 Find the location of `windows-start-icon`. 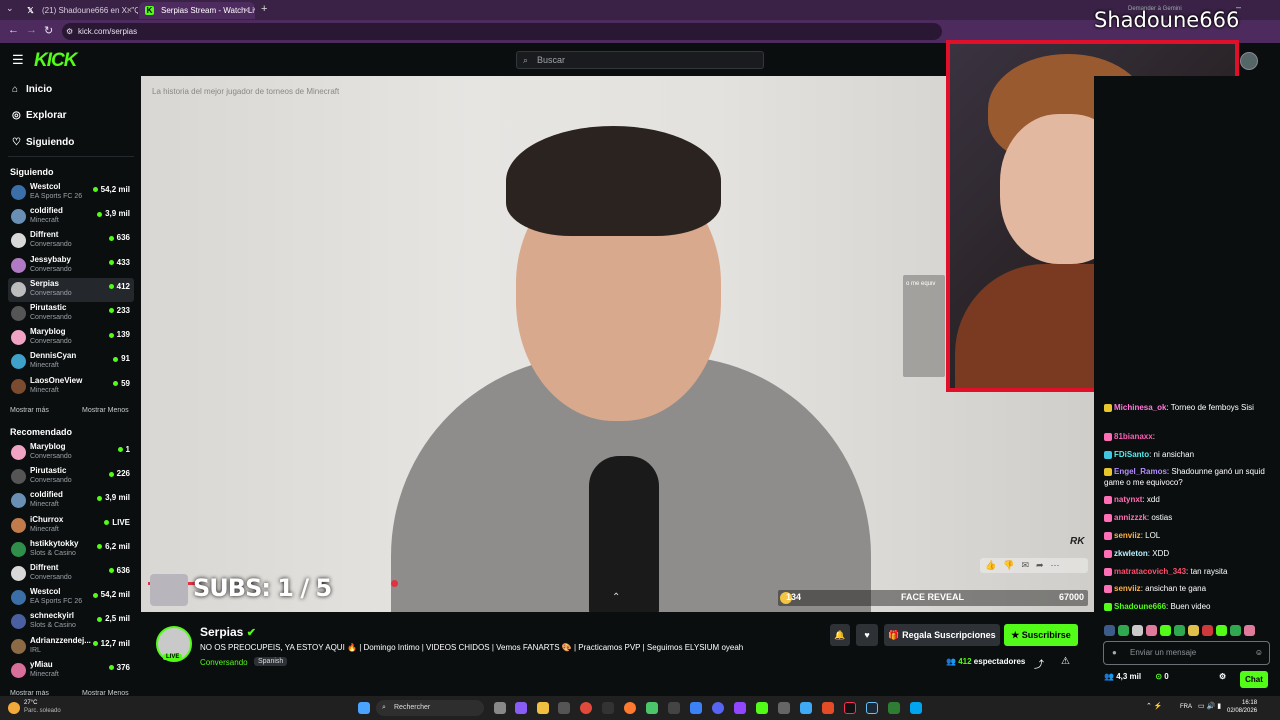

windows-start-icon is located at coordinates (364, 708).